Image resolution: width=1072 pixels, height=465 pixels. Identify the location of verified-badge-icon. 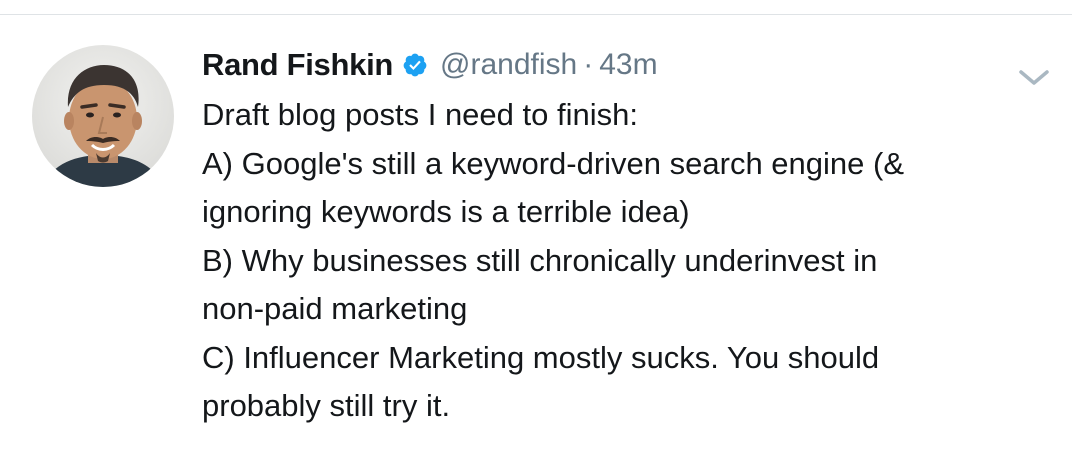
(415, 65).